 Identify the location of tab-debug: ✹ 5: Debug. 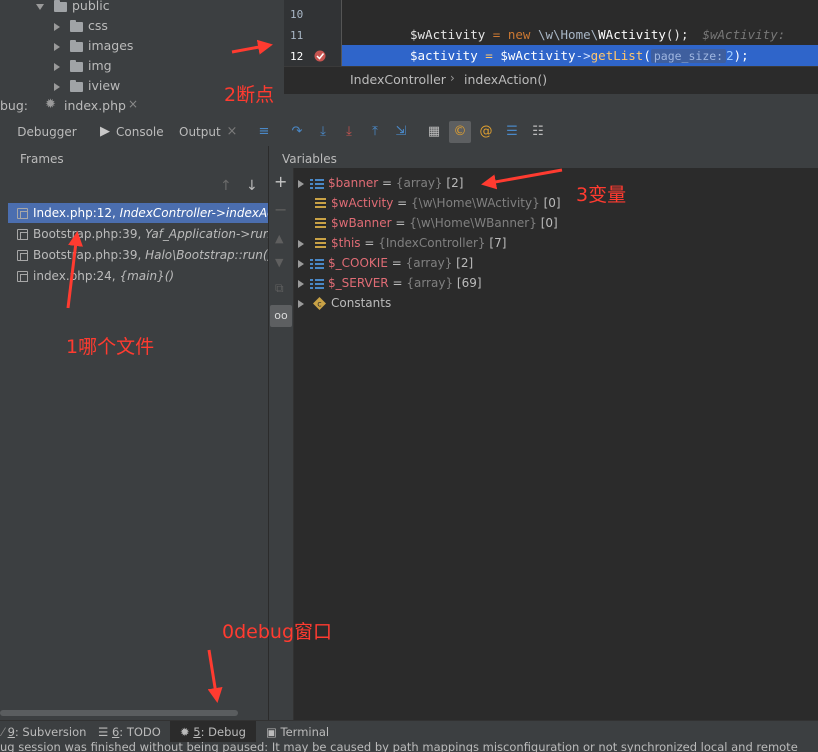
(213, 732).